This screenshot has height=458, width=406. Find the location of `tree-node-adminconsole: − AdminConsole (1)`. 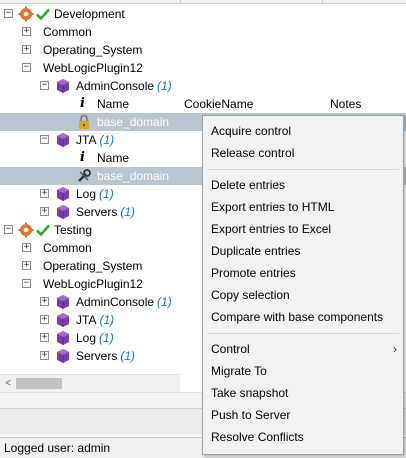

tree-node-adminconsole: − AdminConsole (1) is located at coordinates (203, 86).